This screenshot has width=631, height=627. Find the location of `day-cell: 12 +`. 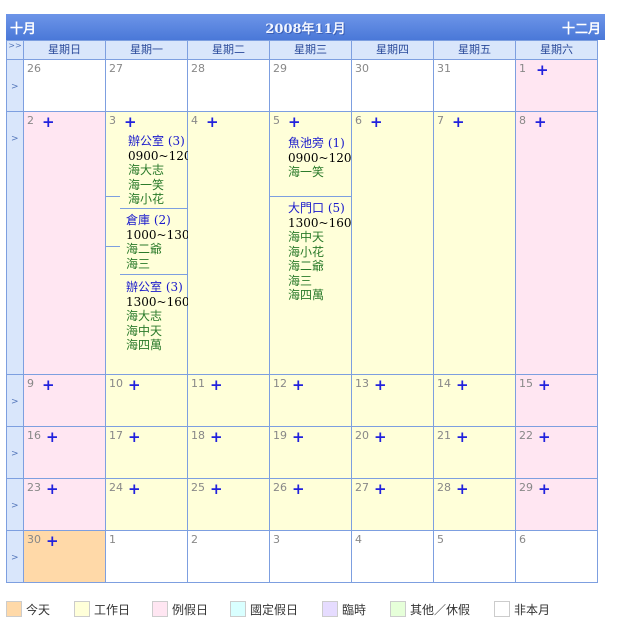

day-cell: 12 + is located at coordinates (310, 400).